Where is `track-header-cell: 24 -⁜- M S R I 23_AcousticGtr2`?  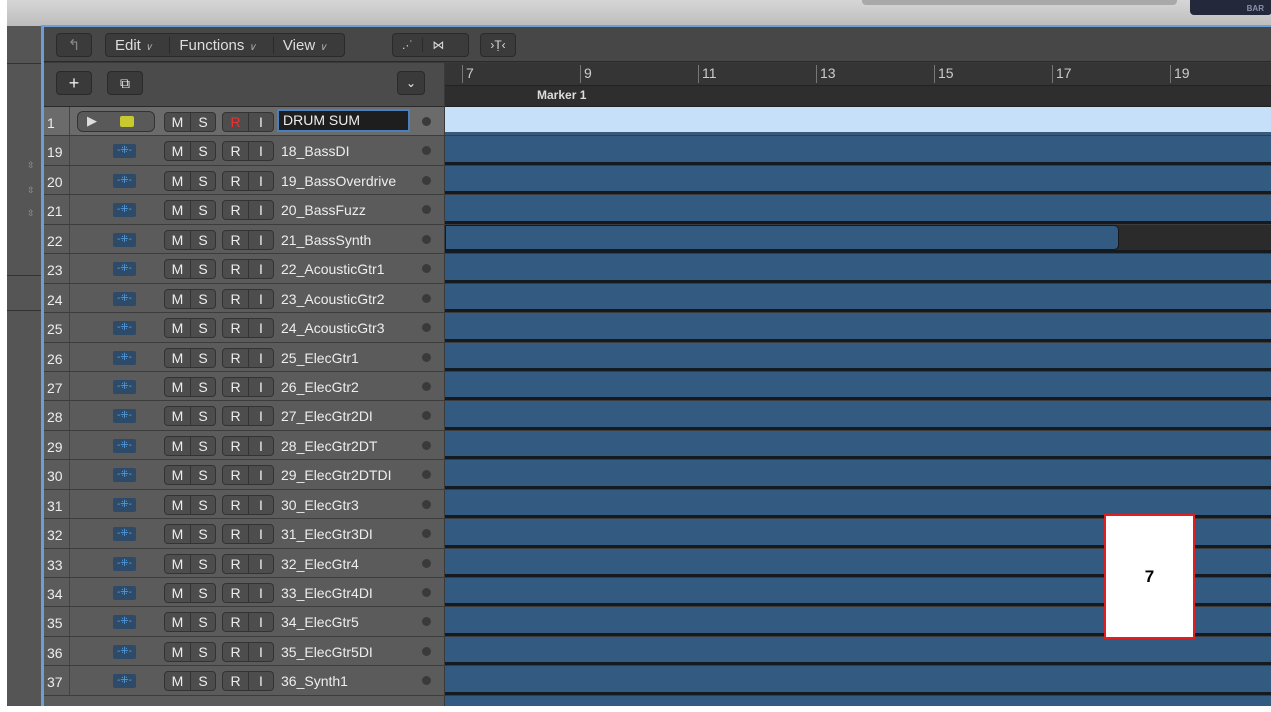
track-header-cell: 24 -⁜- M S R I 23_AcousticGtr2 is located at coordinates (244, 298).